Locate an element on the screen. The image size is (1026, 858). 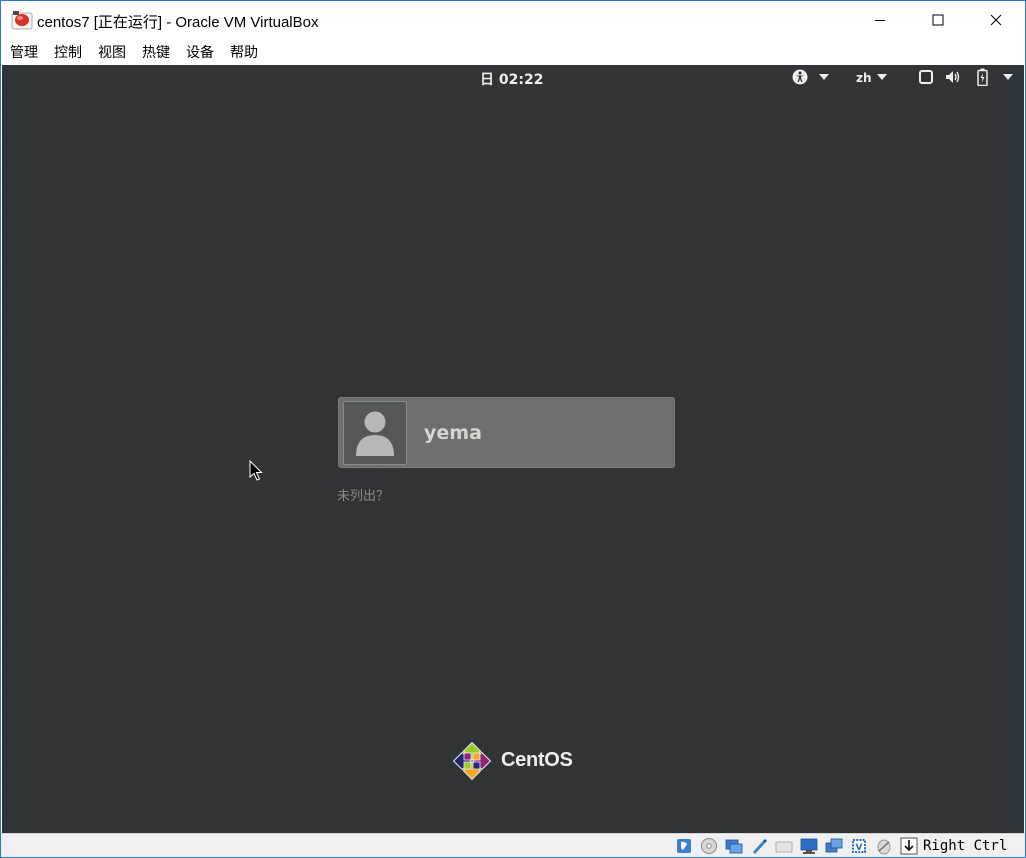
user-avatar-icon is located at coordinates (375, 433).